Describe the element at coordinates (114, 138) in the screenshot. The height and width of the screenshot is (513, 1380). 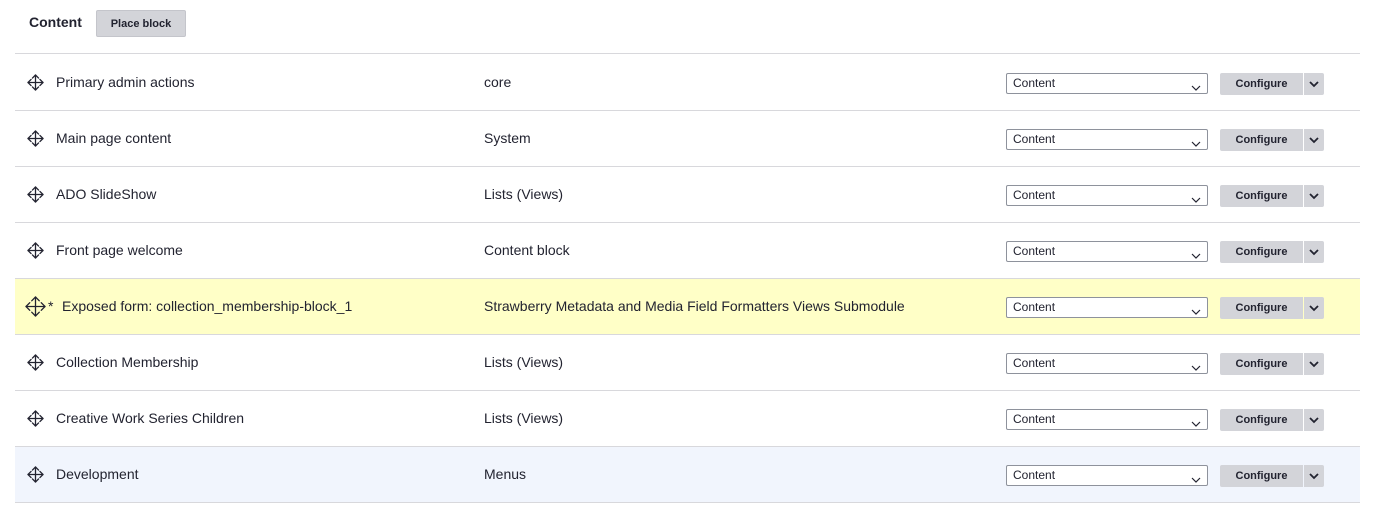
I see `block-label: Main page content` at that location.